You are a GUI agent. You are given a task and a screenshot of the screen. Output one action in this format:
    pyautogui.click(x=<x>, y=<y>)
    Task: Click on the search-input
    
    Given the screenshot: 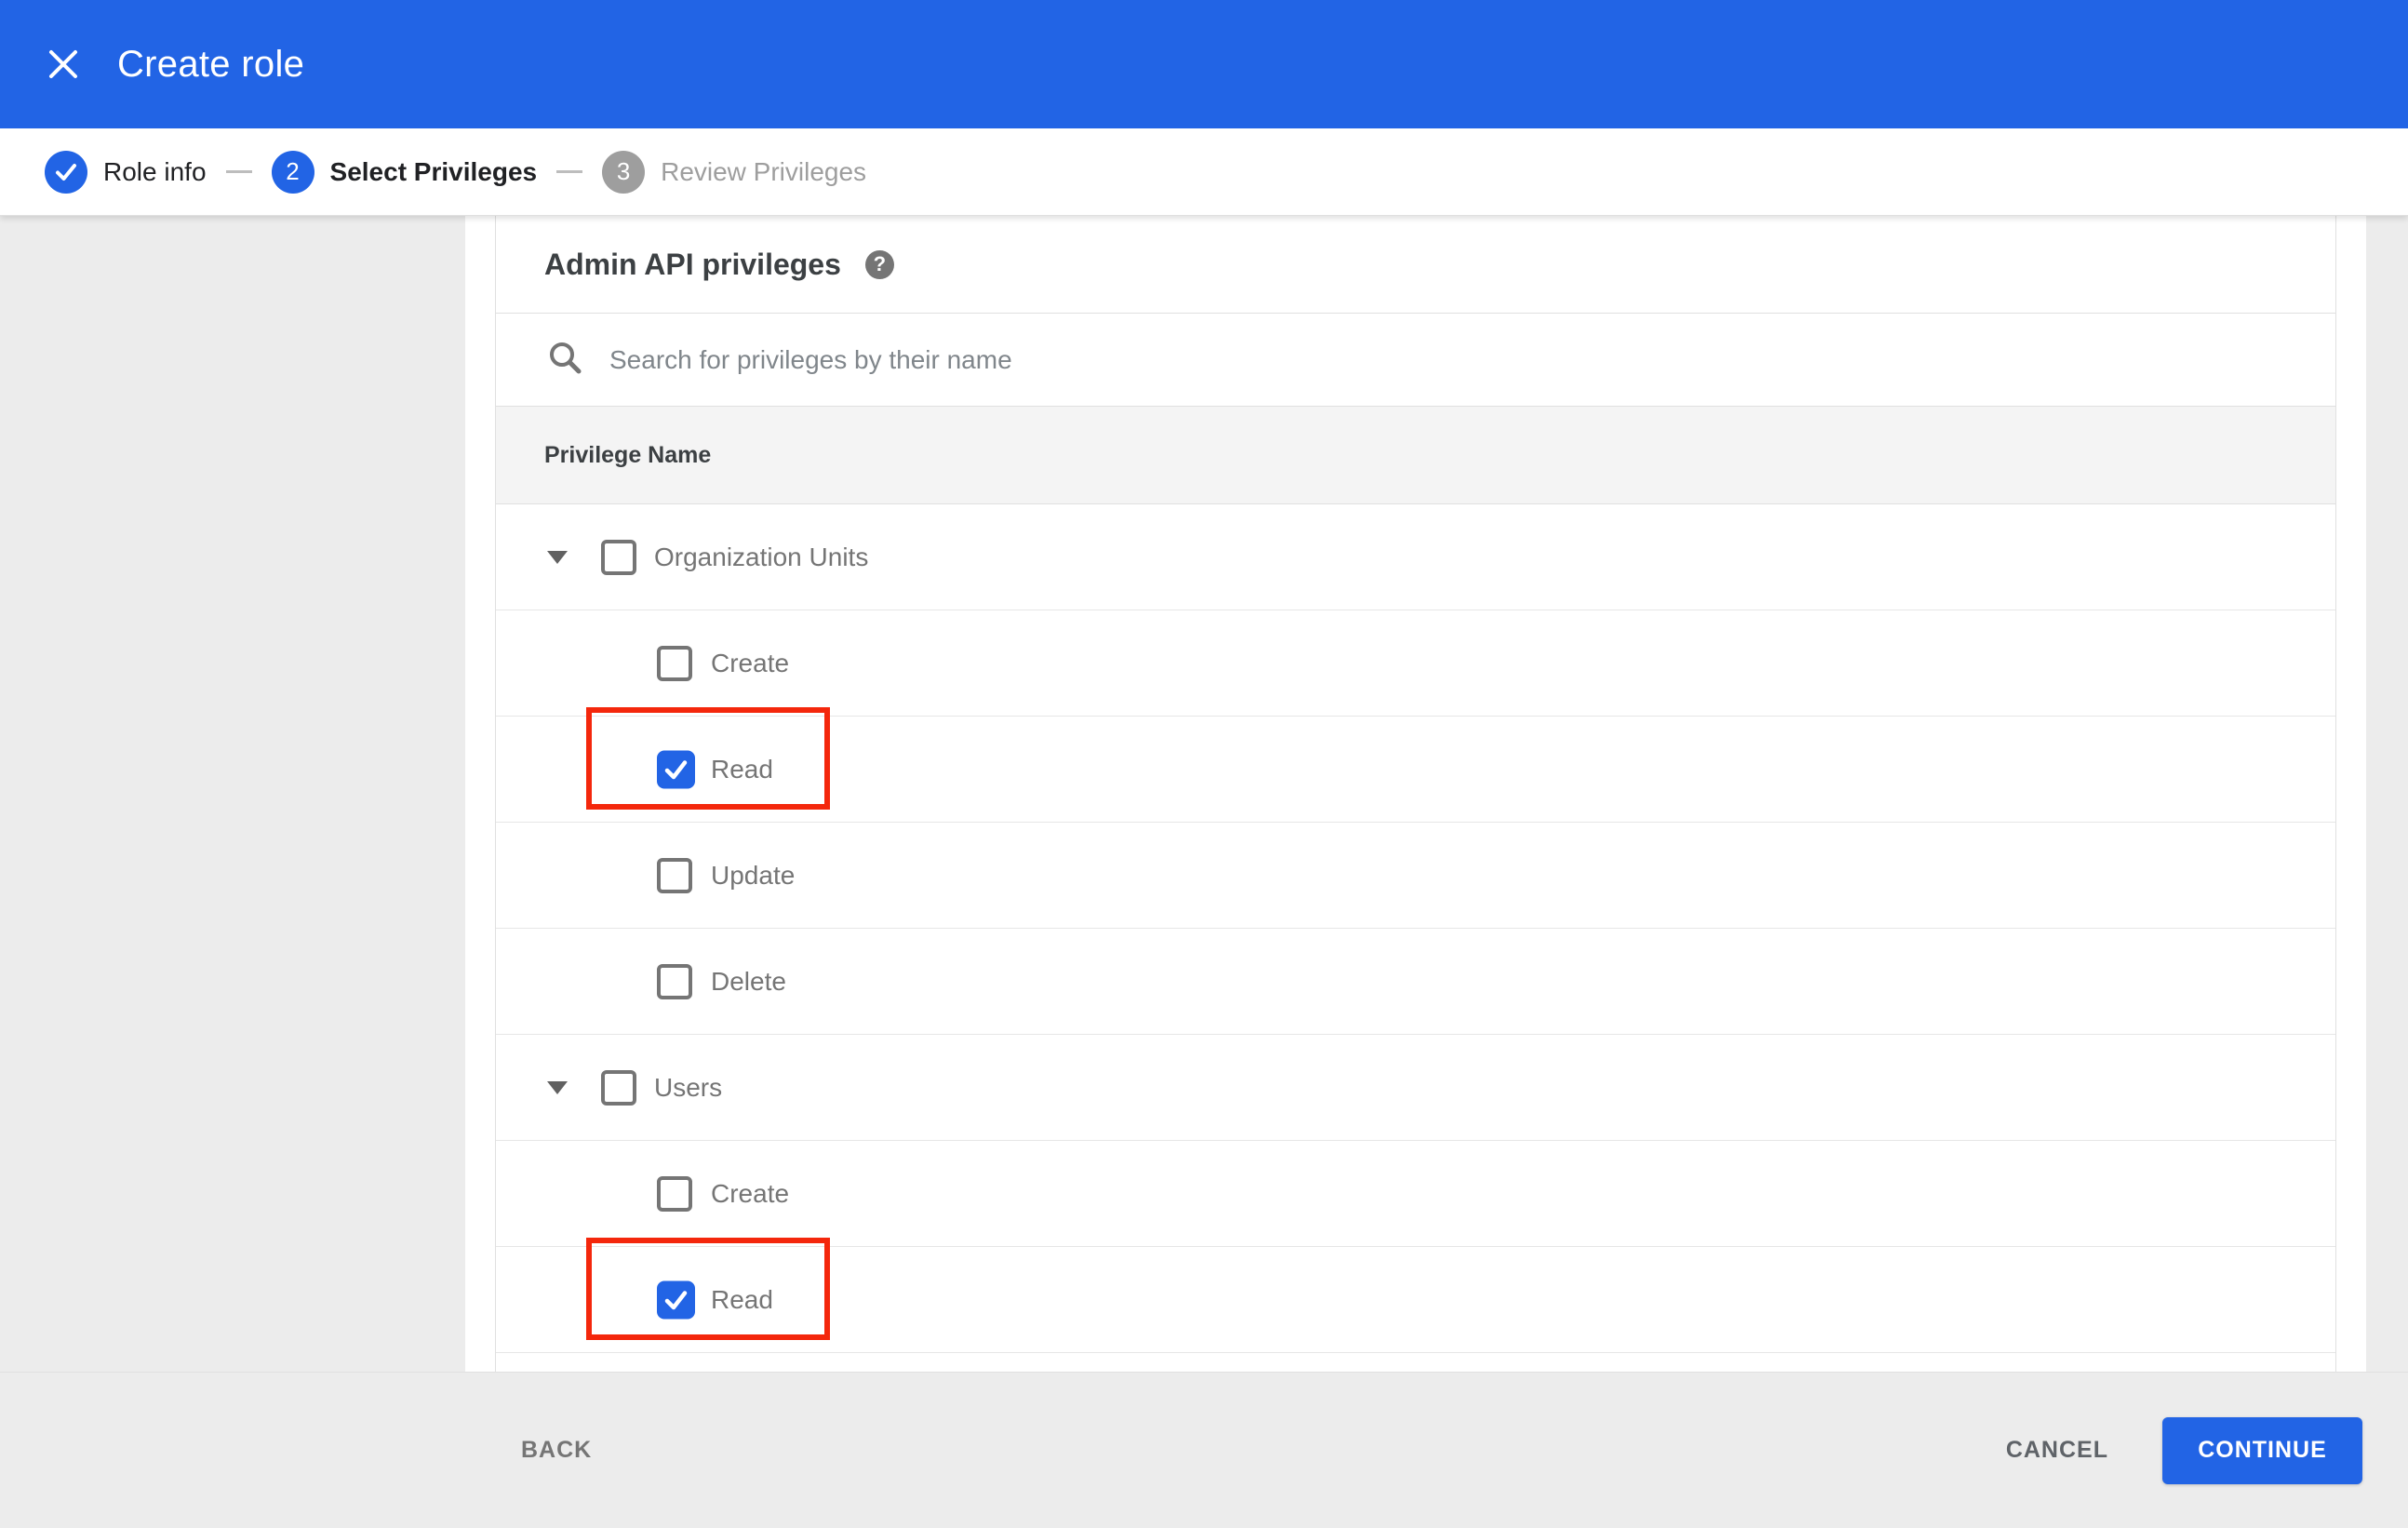 What is the action you would take?
    pyautogui.click(x=1307, y=360)
    